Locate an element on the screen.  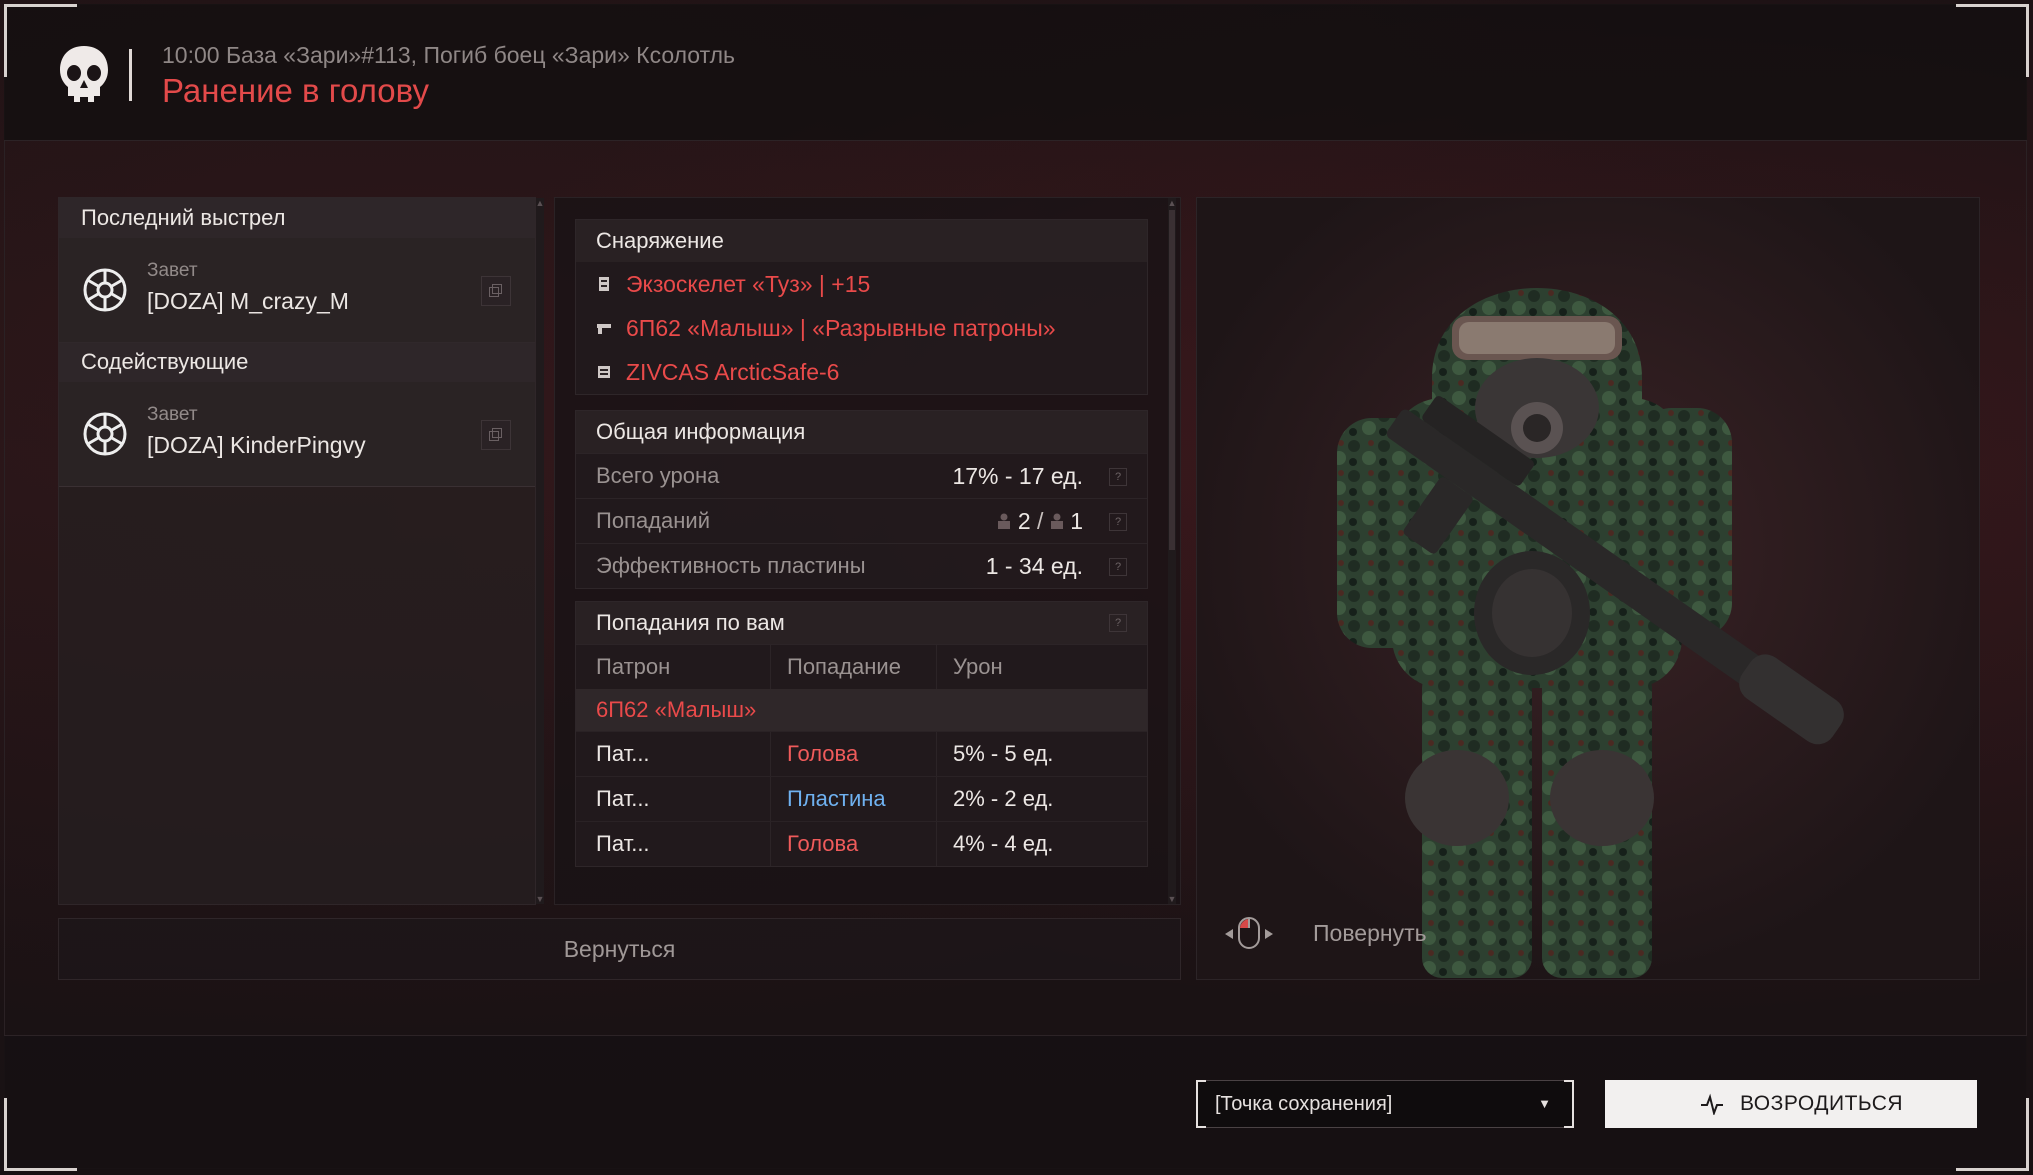
hits-by-you: 2 is located at coordinates (1024, 521).